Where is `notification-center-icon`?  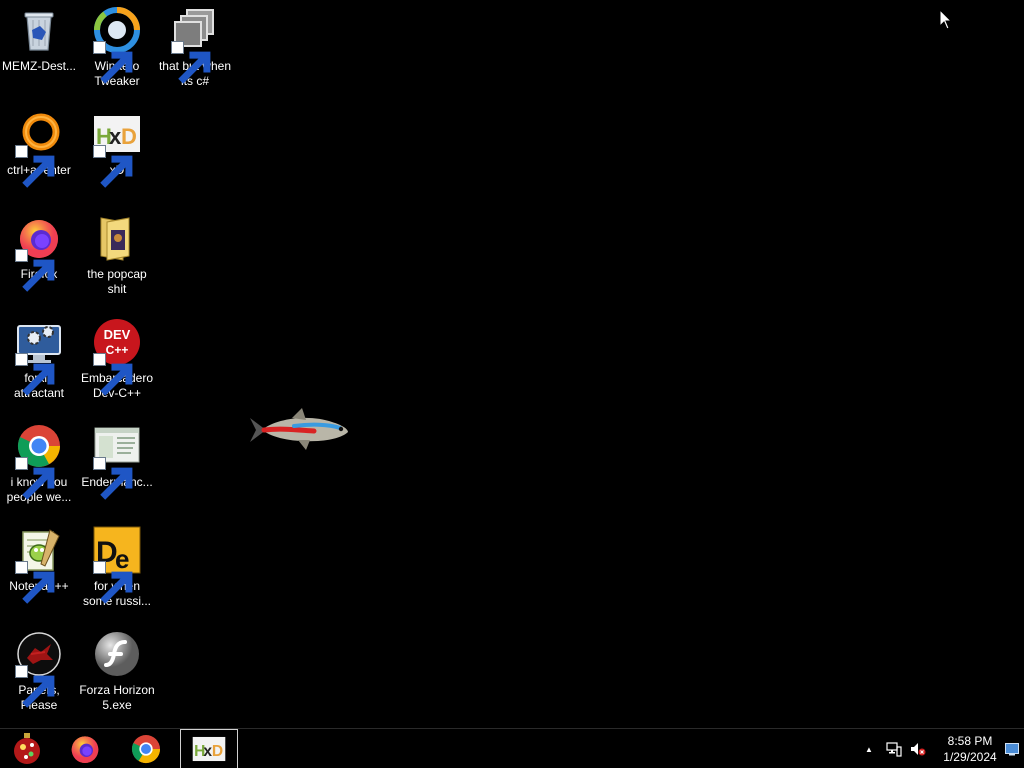
notification-center-icon is located at coordinates (1012, 749).